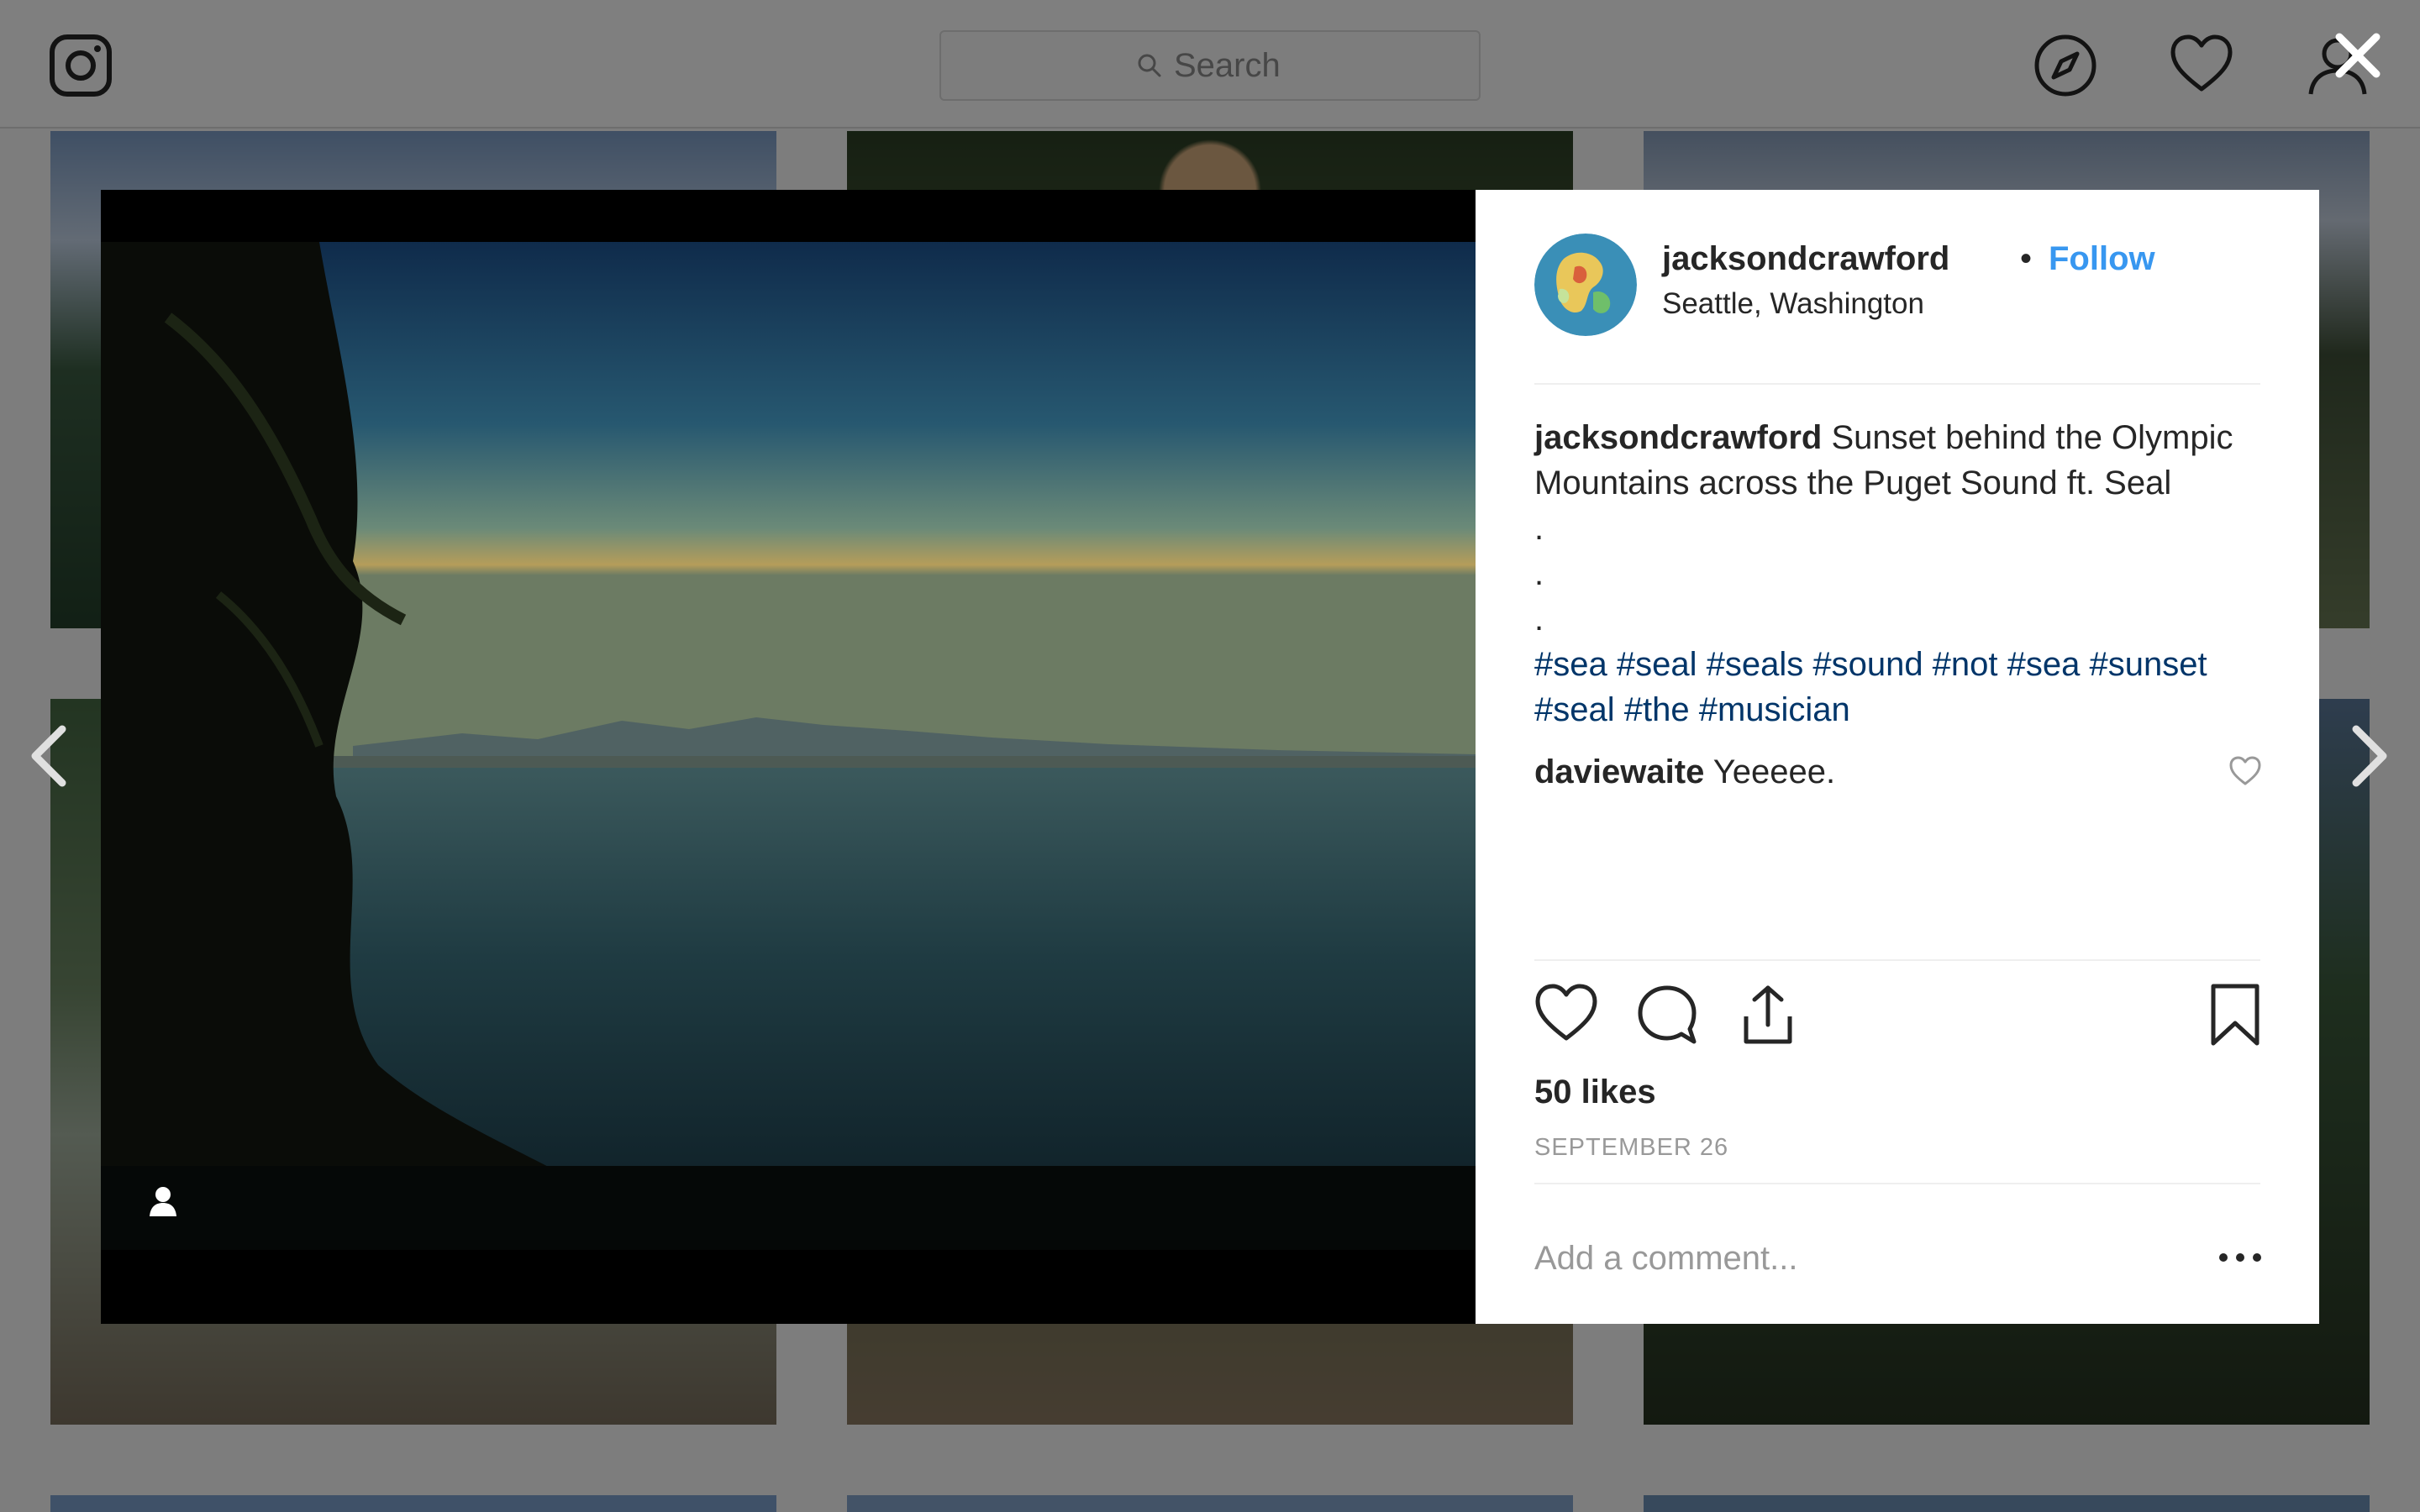 The image size is (2420, 1512). I want to click on likes-count: 50 likes, so click(1595, 1092).